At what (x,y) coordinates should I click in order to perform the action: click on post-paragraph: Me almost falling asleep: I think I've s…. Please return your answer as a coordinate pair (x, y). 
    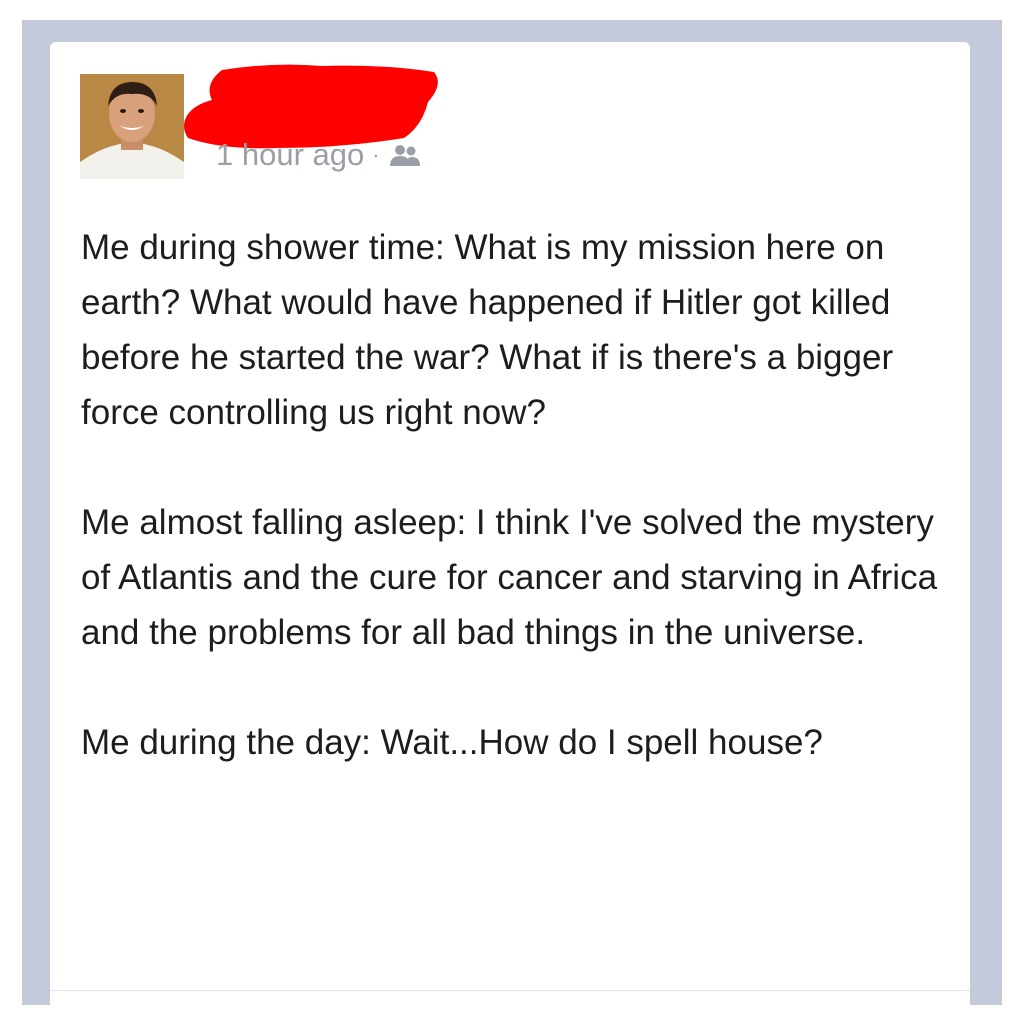
    Looking at the image, I should click on (509, 577).